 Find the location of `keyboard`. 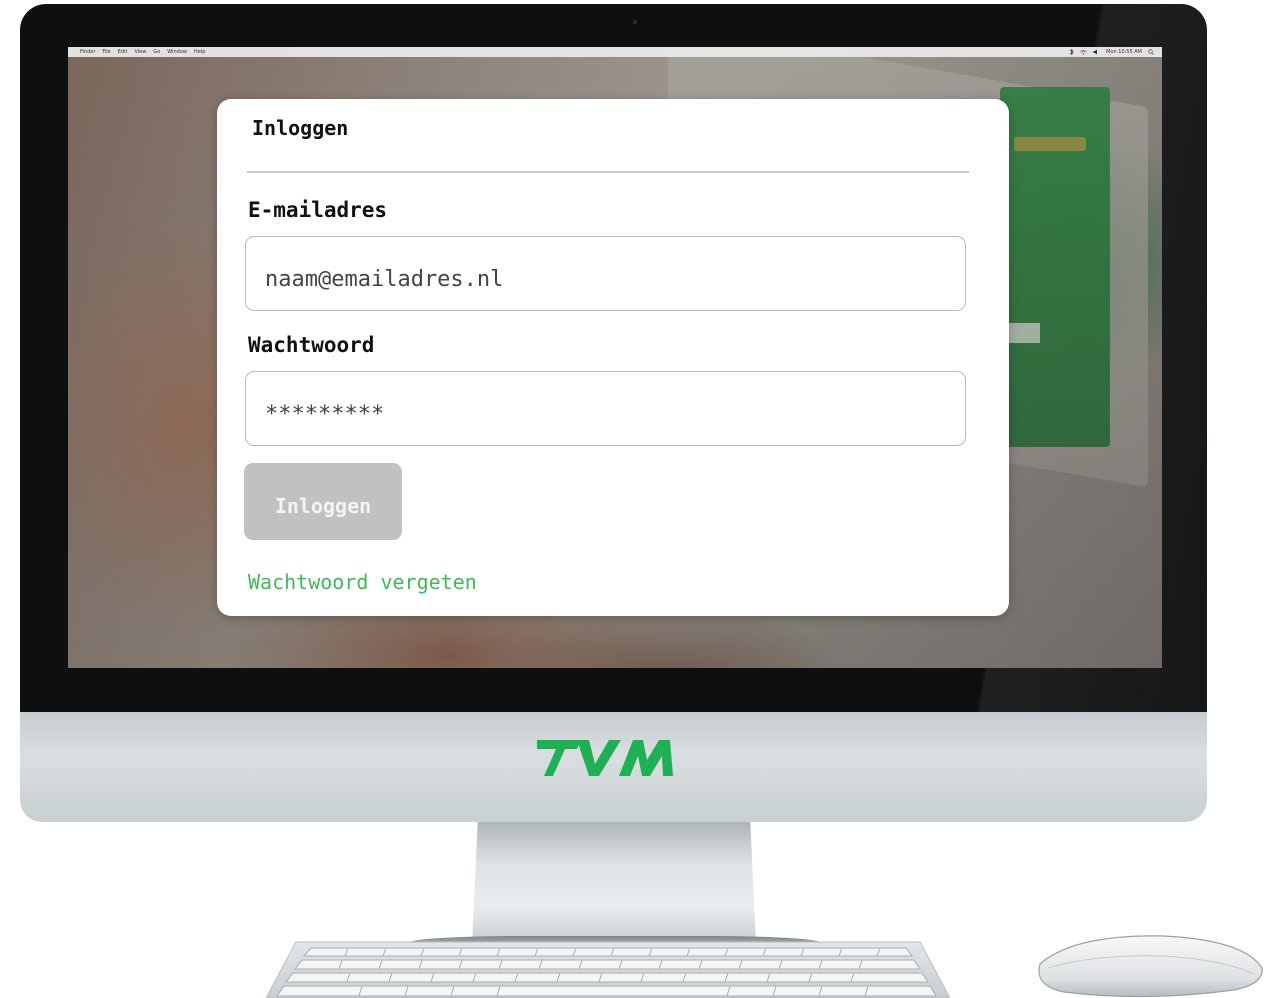

keyboard is located at coordinates (608, 969).